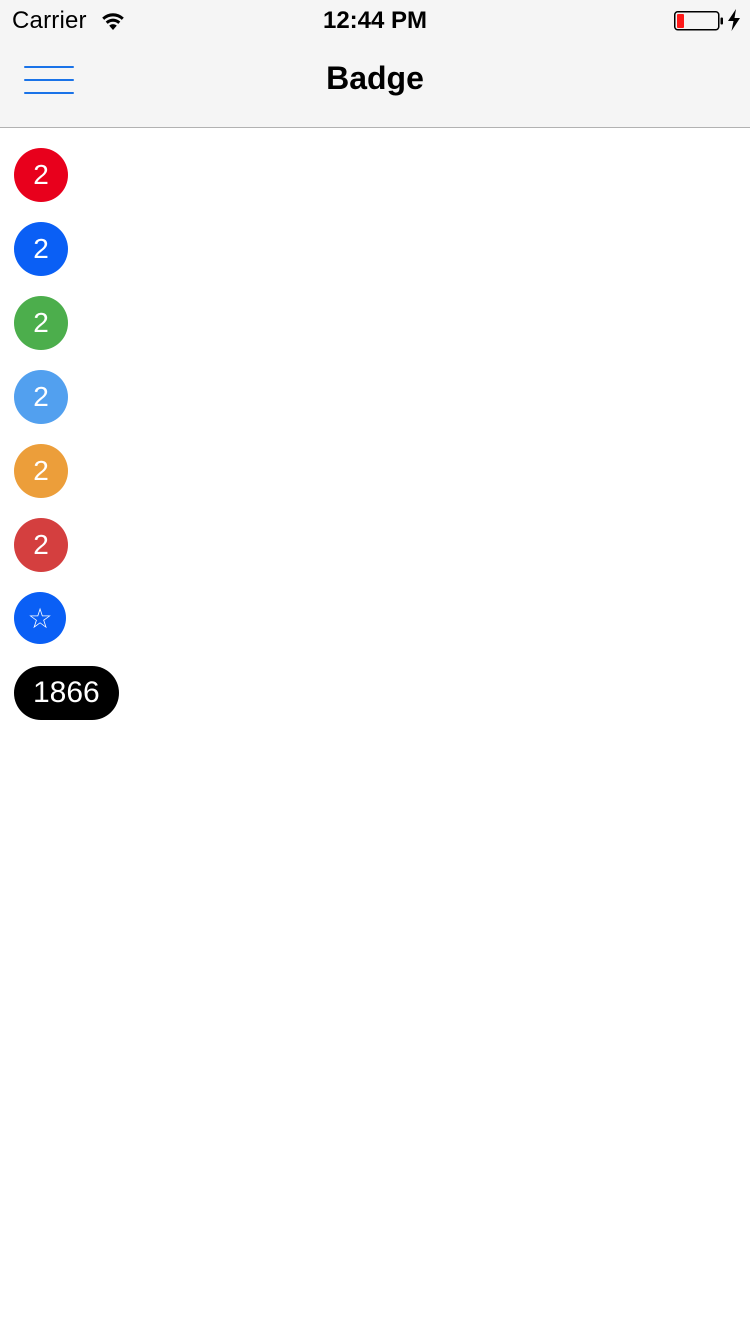  I want to click on badge-orange: 2, so click(41, 471).